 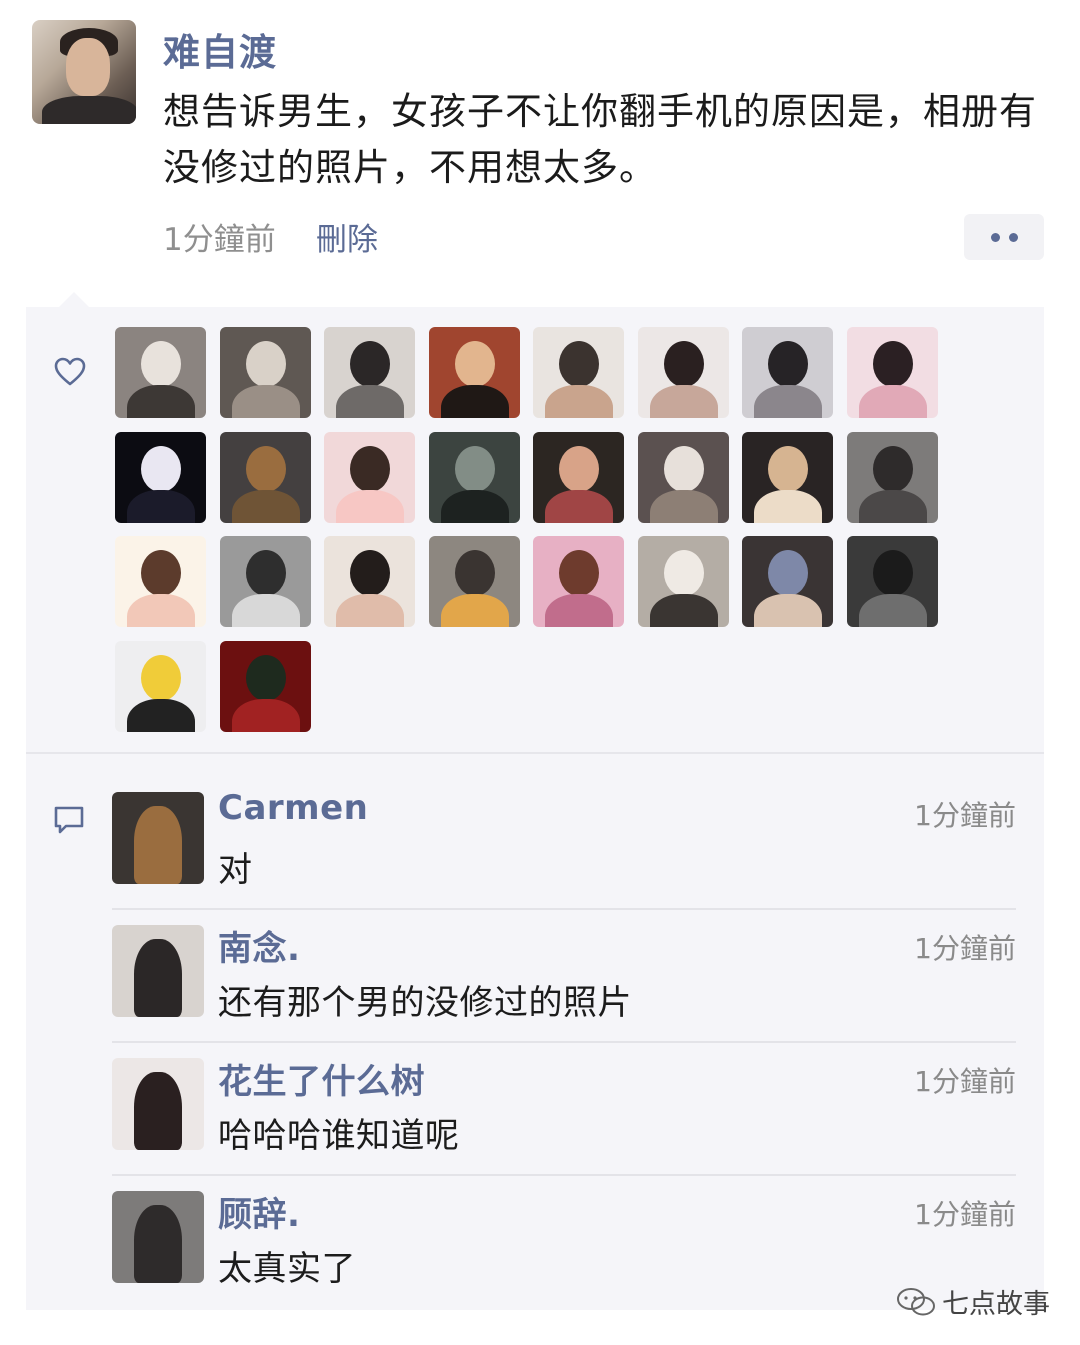 What do you see at coordinates (74, 300) in the screenshot?
I see `panel-caret` at bounding box center [74, 300].